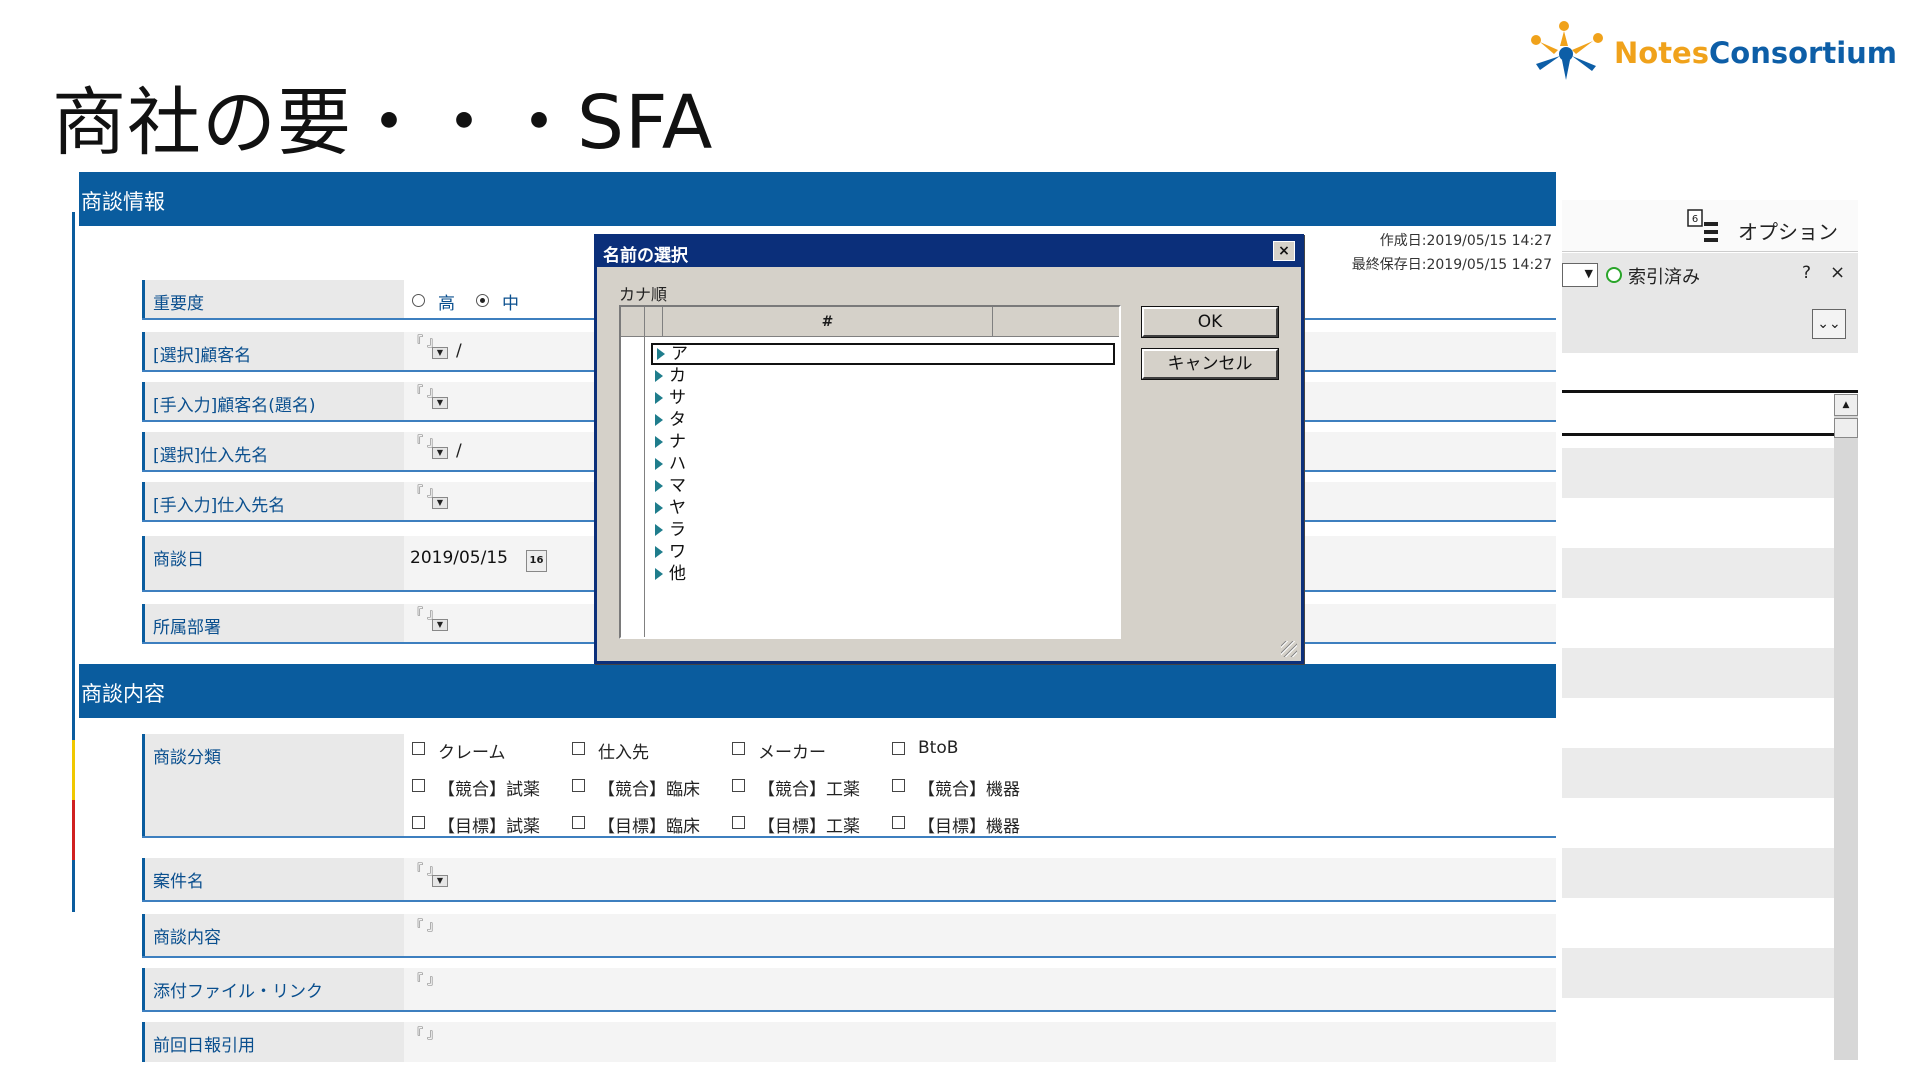 Image resolution: width=1920 pixels, height=1080 pixels. I want to click on row-previous-report: 前回日報引用 『 』, so click(849, 1042).